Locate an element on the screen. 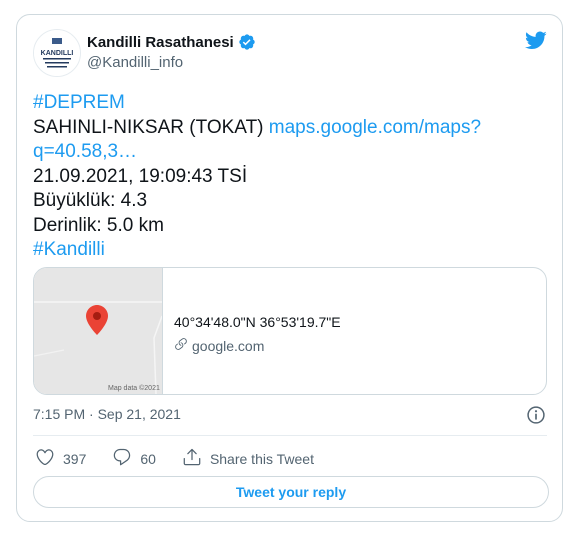  tweet-actions: 397 60 Share this Tweet is located at coordinates (187, 458).